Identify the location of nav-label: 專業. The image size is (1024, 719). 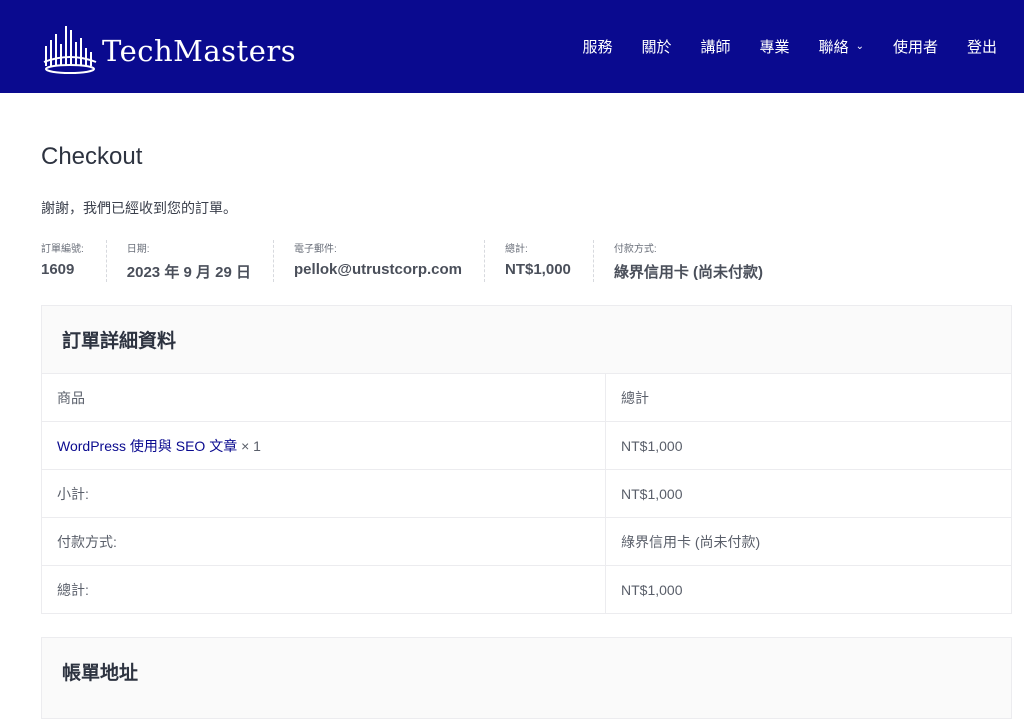
(774, 47).